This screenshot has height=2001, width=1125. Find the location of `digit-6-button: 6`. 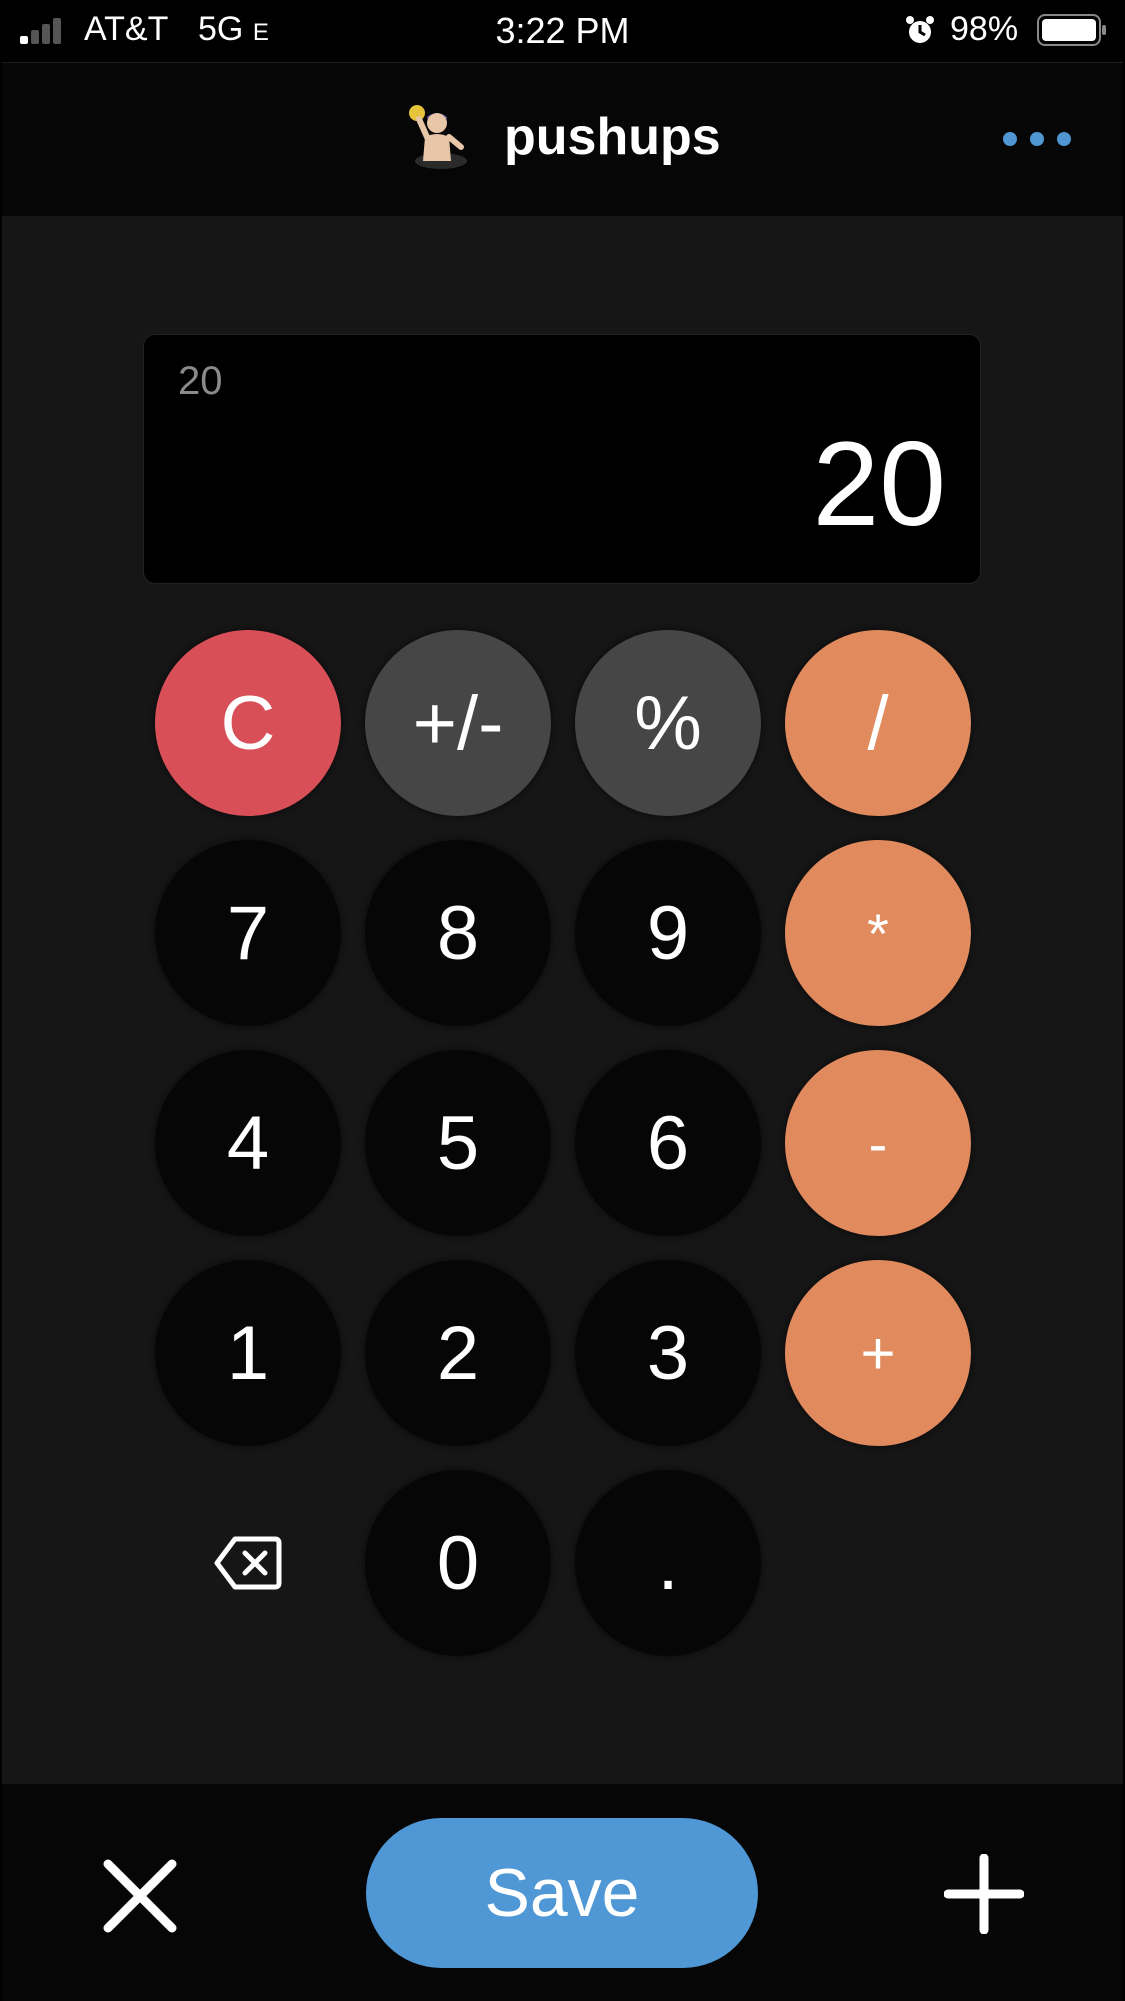

digit-6-button: 6 is located at coordinates (668, 1143).